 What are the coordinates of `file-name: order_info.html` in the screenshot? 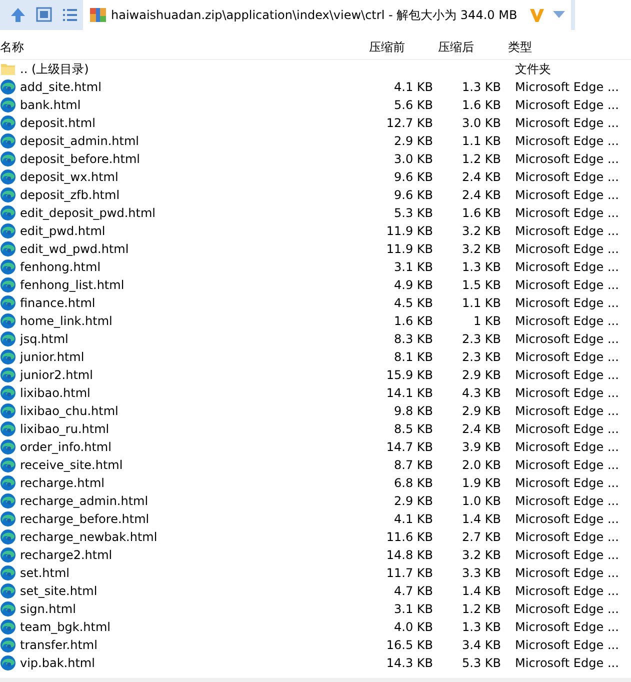 It's located at (66, 447).